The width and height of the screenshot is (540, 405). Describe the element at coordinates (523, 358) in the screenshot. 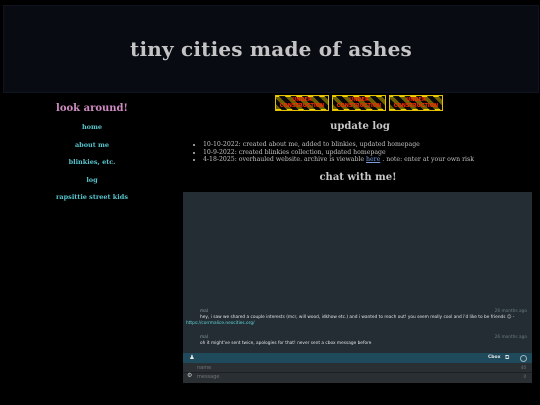

I see `refresh-icon` at that location.